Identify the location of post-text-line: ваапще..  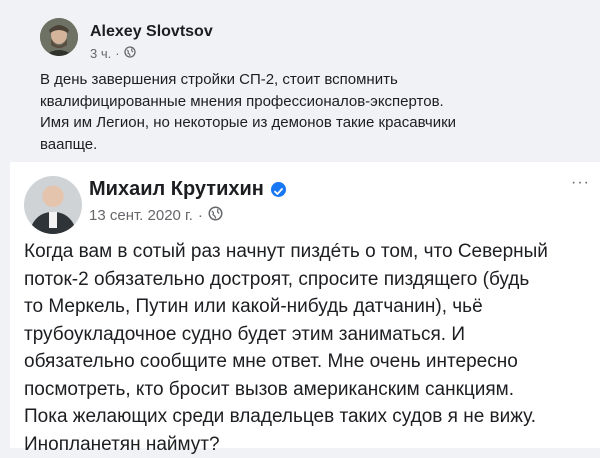
(310, 145).